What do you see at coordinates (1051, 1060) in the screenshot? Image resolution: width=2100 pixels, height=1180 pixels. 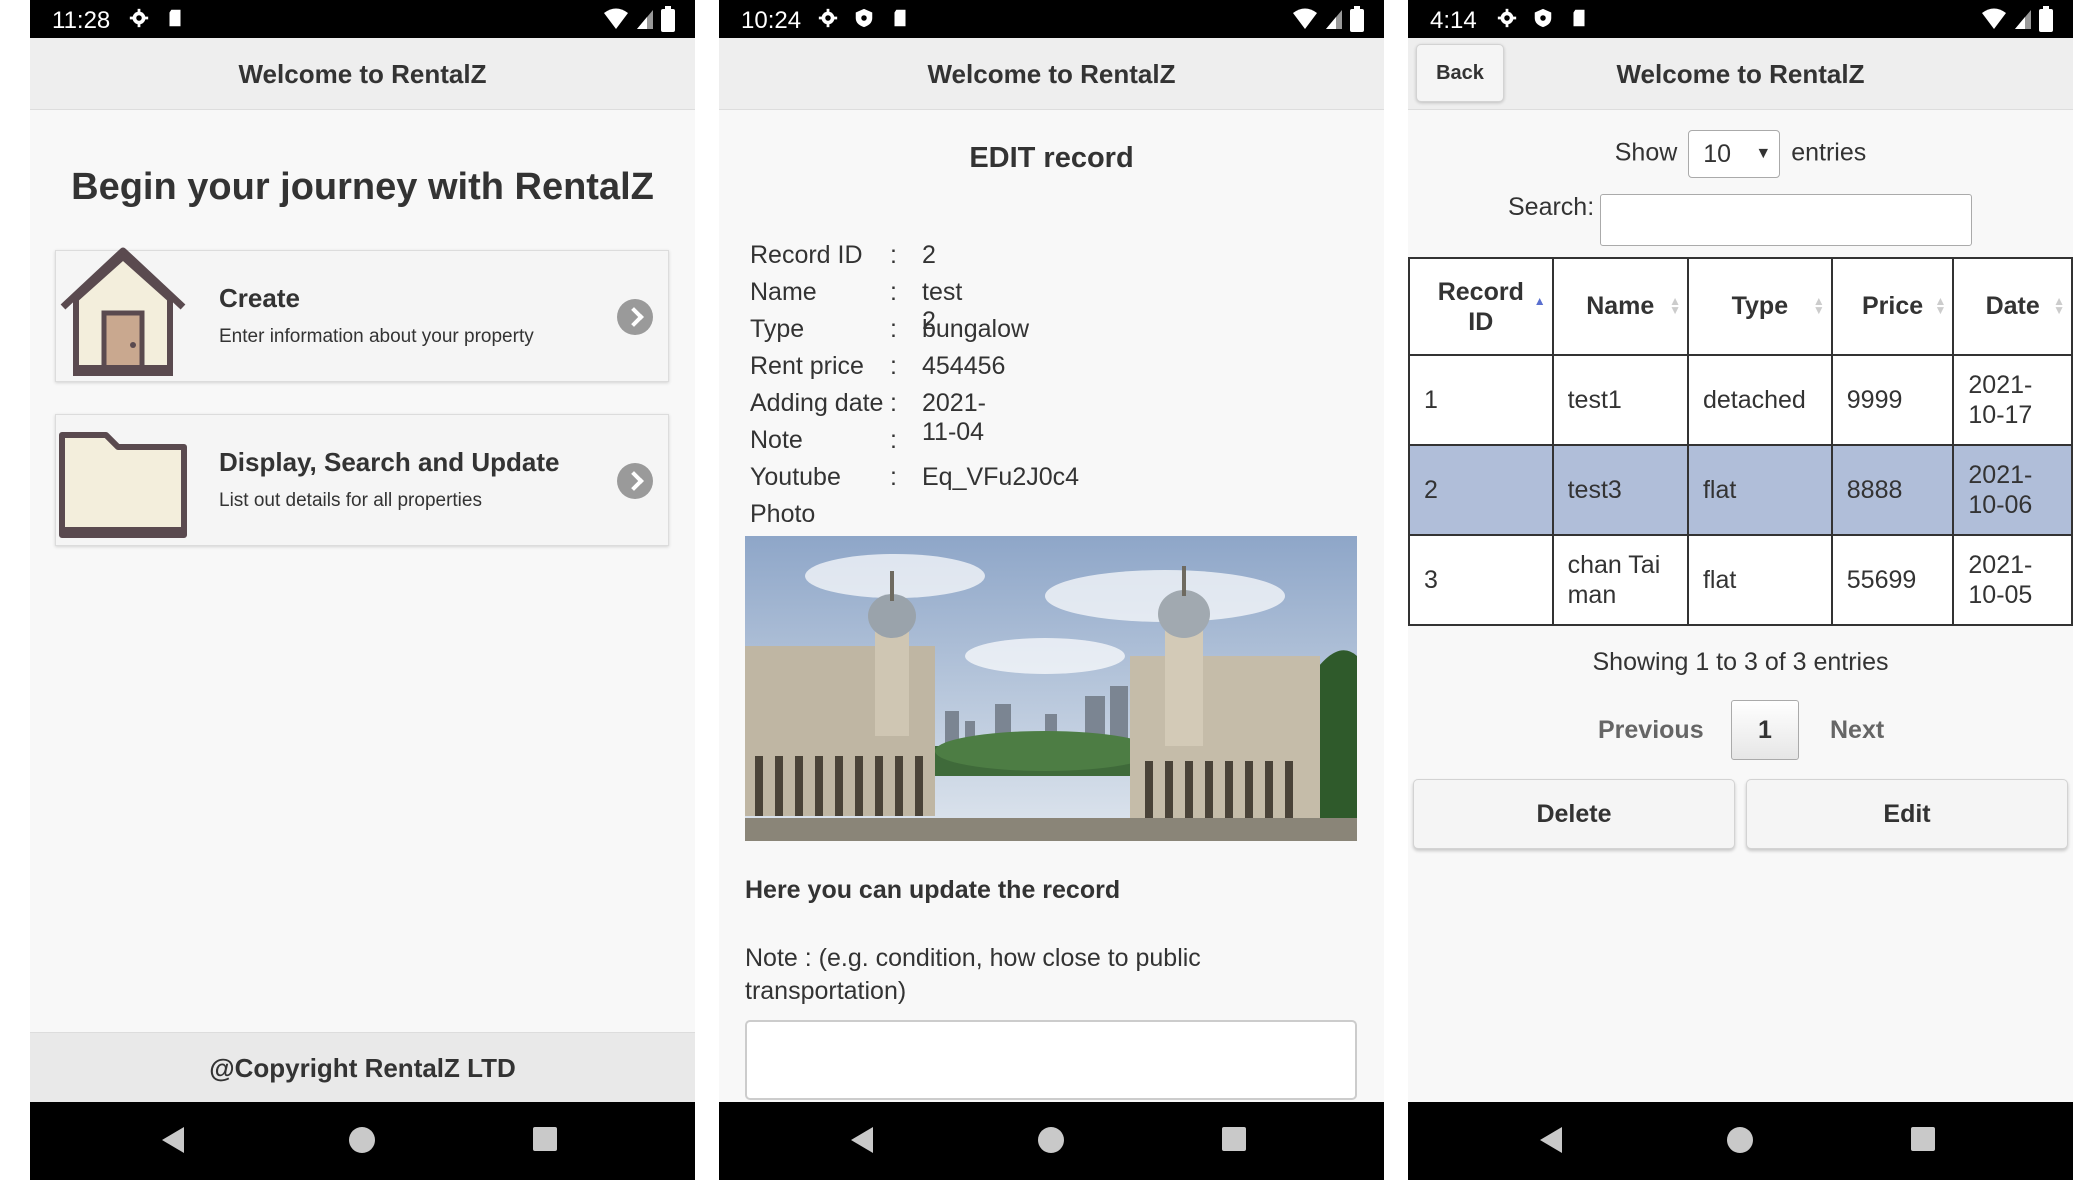 I see `note-textarea` at bounding box center [1051, 1060].